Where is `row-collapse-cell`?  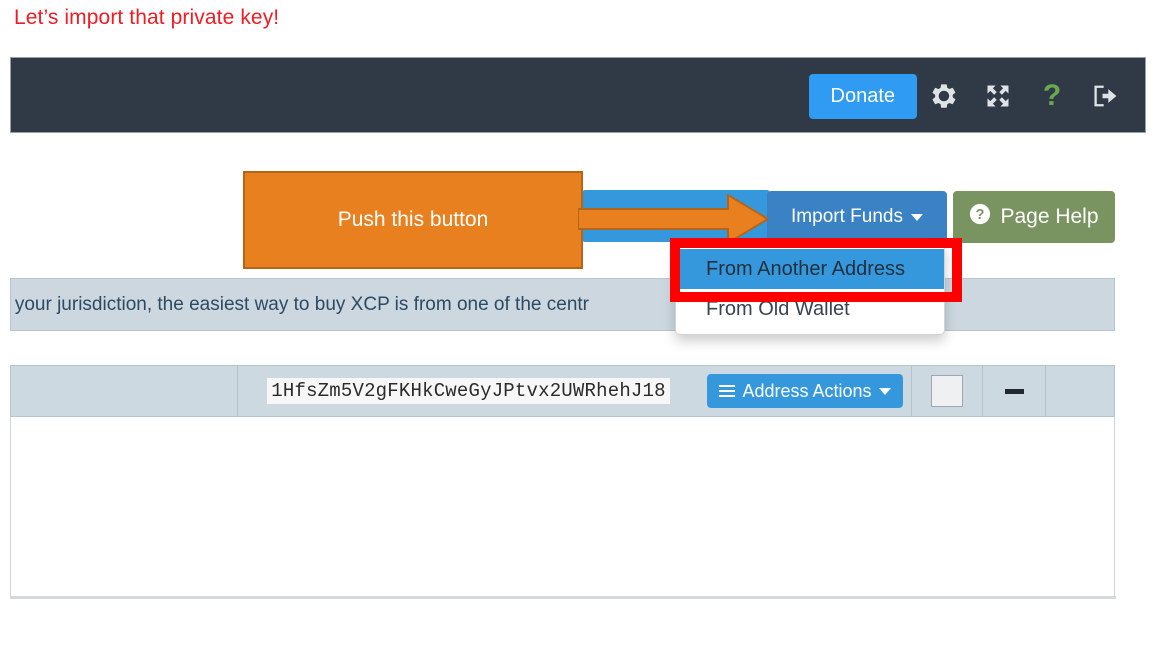 row-collapse-cell is located at coordinates (1013, 391).